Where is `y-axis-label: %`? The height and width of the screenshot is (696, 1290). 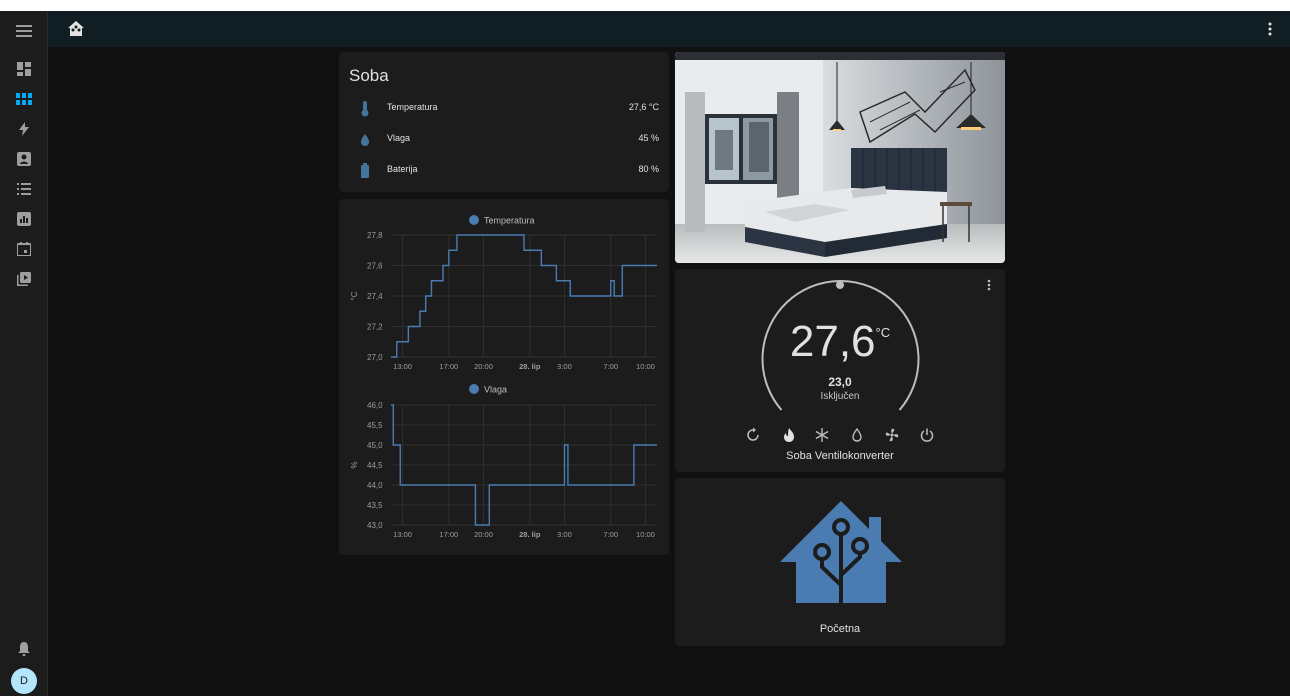 y-axis-label: % is located at coordinates (354, 464).